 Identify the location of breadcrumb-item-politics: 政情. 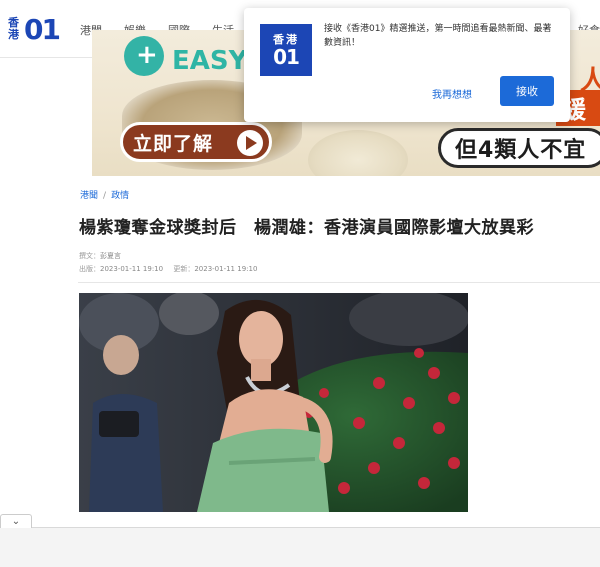
(120, 196).